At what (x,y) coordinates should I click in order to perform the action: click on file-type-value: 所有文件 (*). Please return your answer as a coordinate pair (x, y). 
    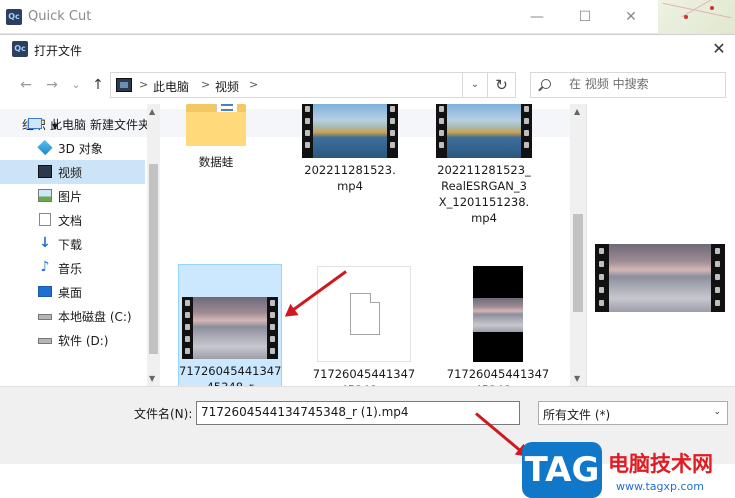
    Looking at the image, I should click on (577, 415).